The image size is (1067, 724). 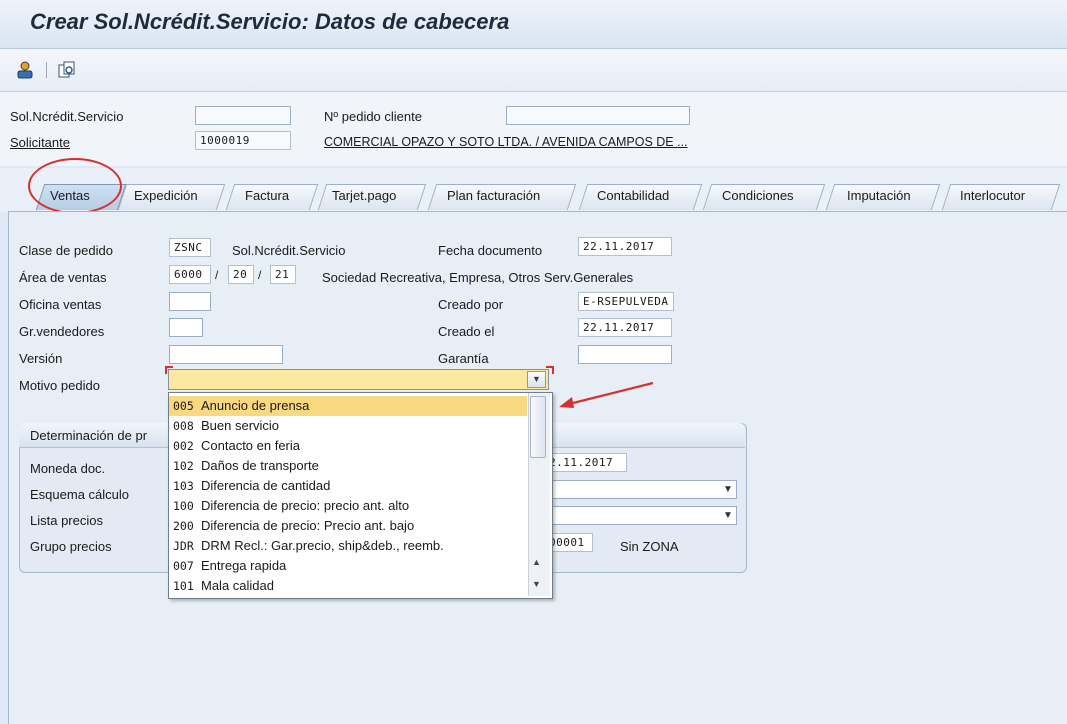 I want to click on created-by-label: Creado por, so click(x=471, y=304).